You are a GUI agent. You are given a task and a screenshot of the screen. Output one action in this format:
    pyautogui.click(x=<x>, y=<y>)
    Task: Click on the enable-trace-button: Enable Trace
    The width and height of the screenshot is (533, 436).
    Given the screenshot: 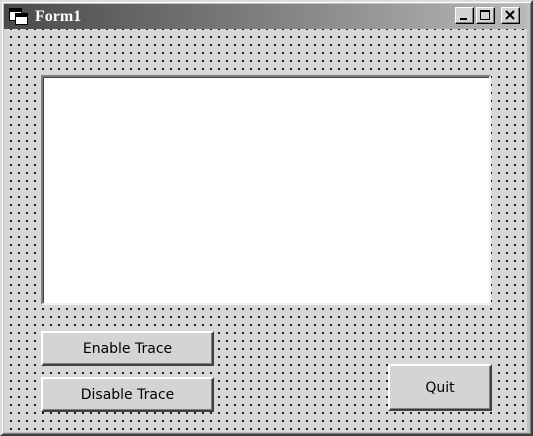 What is the action you would take?
    pyautogui.click(x=127, y=348)
    